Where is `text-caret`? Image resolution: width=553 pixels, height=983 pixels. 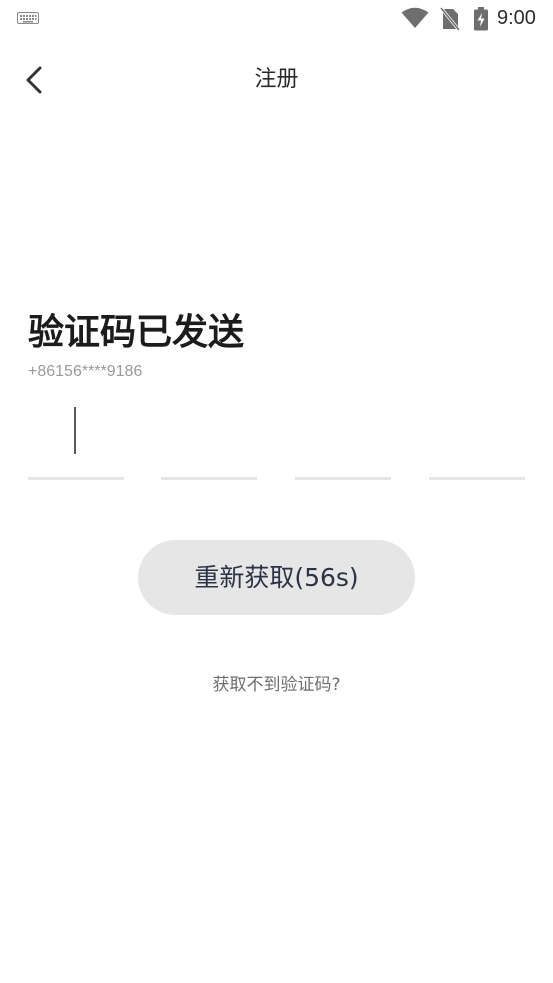
text-caret is located at coordinates (75, 430).